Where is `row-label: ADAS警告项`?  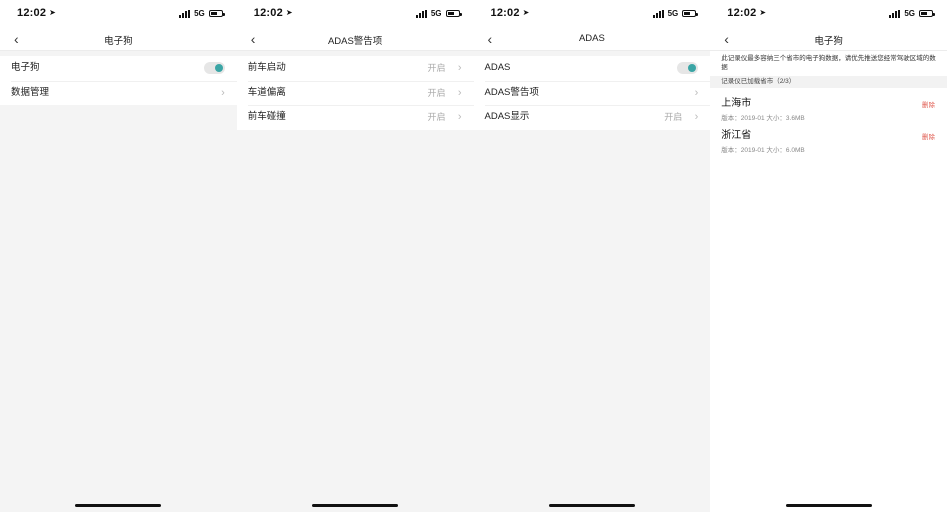 row-label: ADAS警告项 is located at coordinates (511, 92).